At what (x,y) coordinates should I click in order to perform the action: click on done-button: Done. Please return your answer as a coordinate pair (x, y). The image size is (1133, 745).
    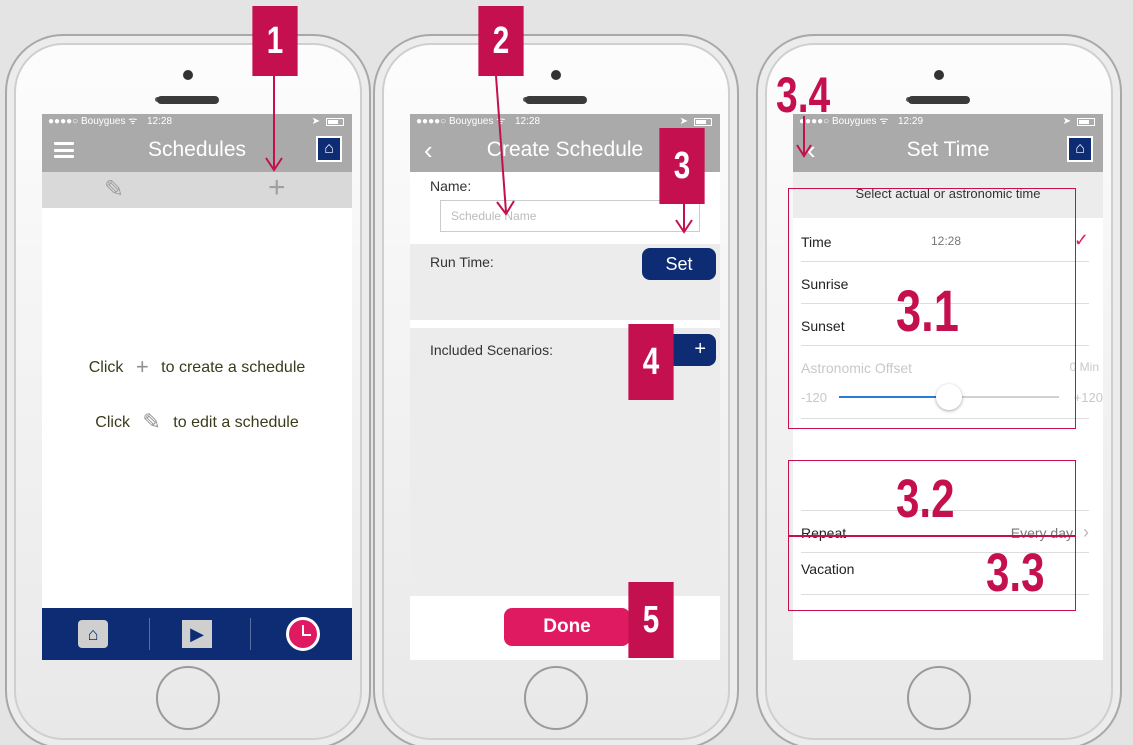
    Looking at the image, I should click on (567, 627).